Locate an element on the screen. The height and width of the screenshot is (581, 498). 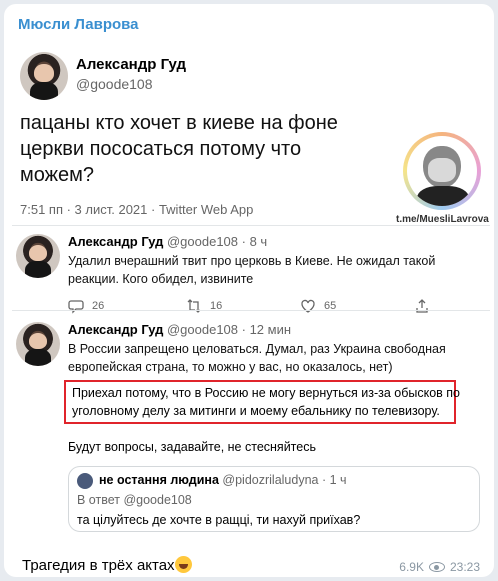
share-icon is located at coordinates (422, 306).